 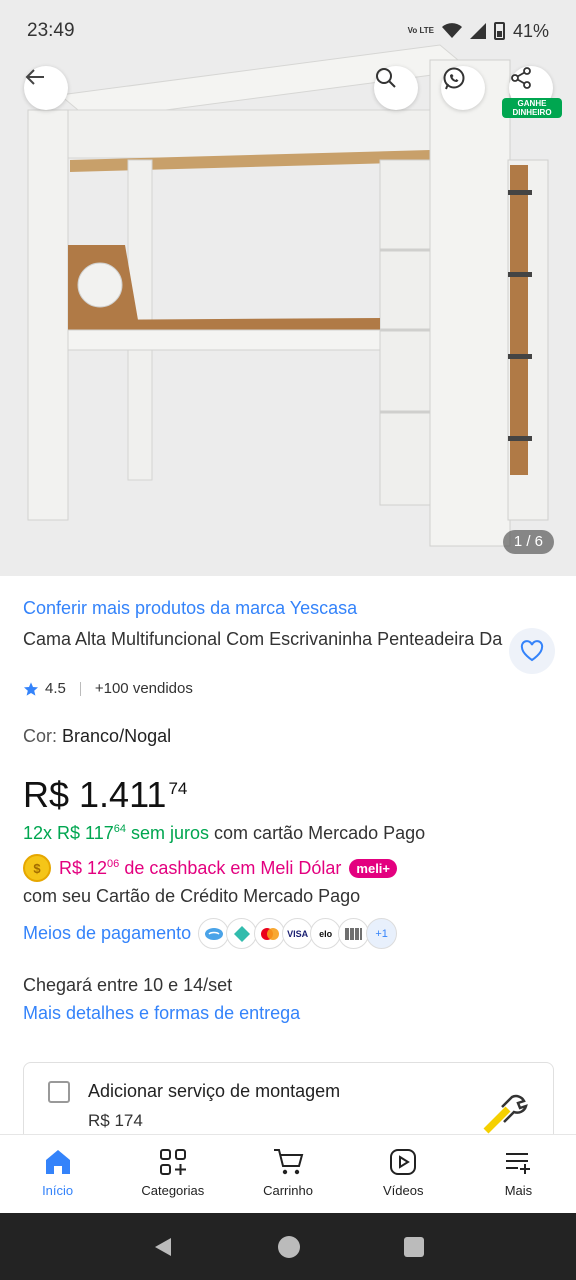 I want to click on heart-icon, so click(x=532, y=651).